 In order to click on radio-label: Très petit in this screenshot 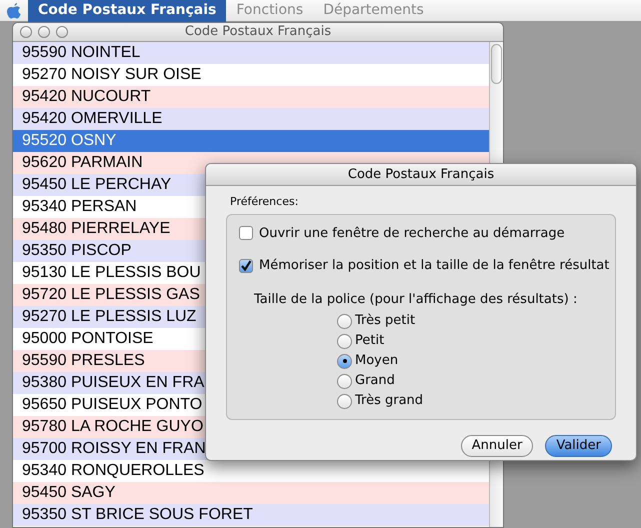, I will do `click(385, 321)`.